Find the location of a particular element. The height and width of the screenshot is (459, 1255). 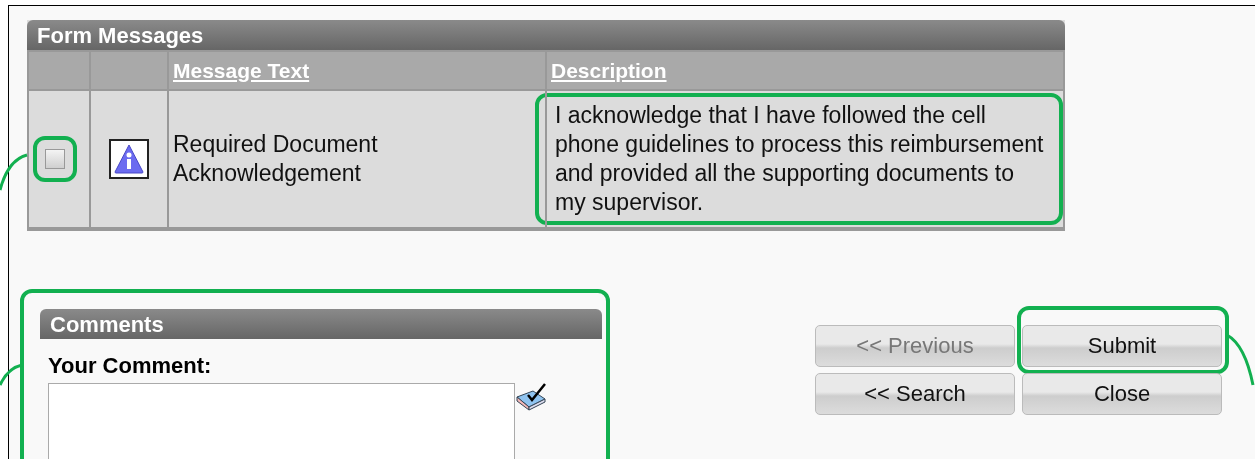

leader-line is located at coordinates (14, 172).